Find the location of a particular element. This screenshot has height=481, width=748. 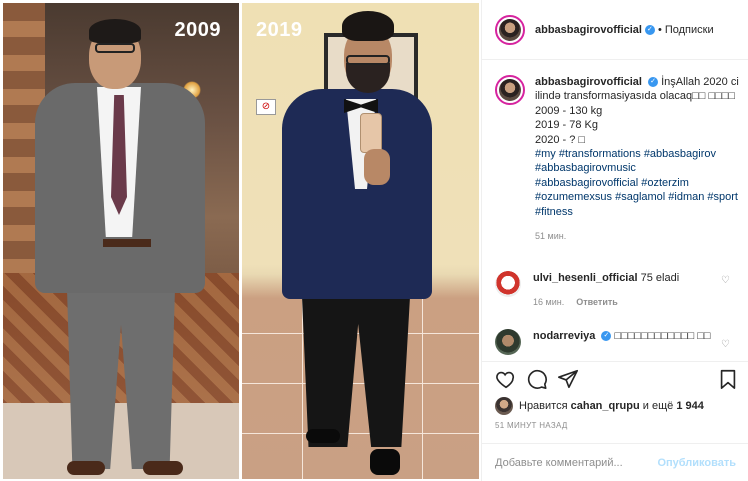

comment-text: 75 eladi is located at coordinates (660, 278).